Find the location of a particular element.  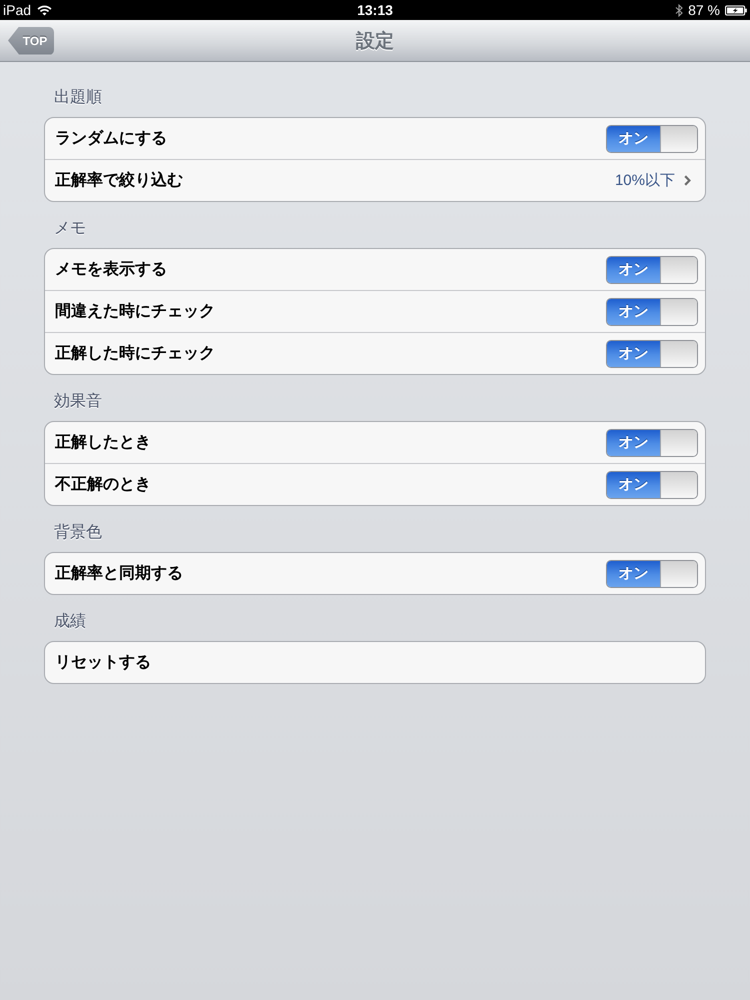

reset-row: リセットする is located at coordinates (375, 662).